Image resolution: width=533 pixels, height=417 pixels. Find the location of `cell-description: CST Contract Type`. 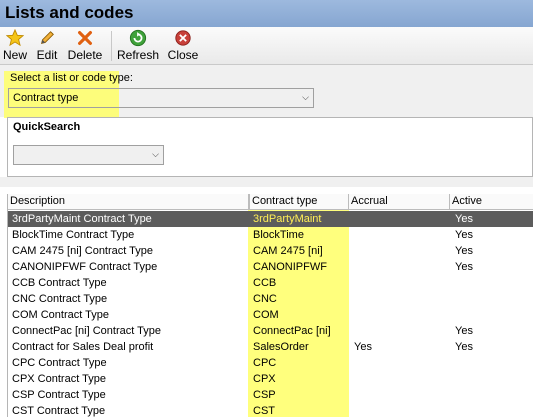

cell-description: CST Contract Type is located at coordinates (59, 411).